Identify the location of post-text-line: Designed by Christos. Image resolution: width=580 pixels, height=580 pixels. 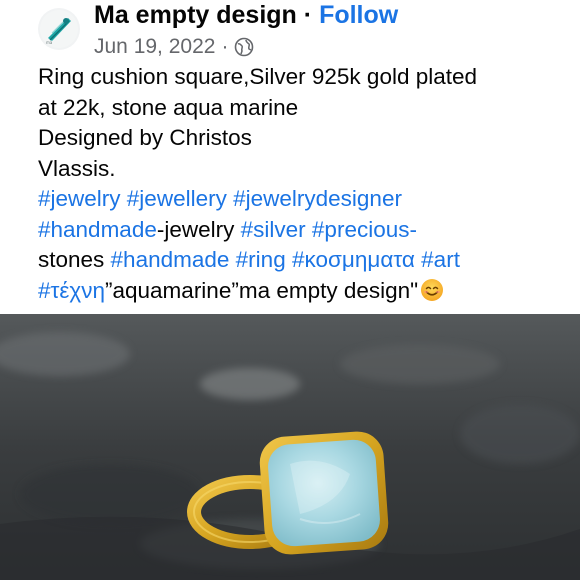
(145, 137).